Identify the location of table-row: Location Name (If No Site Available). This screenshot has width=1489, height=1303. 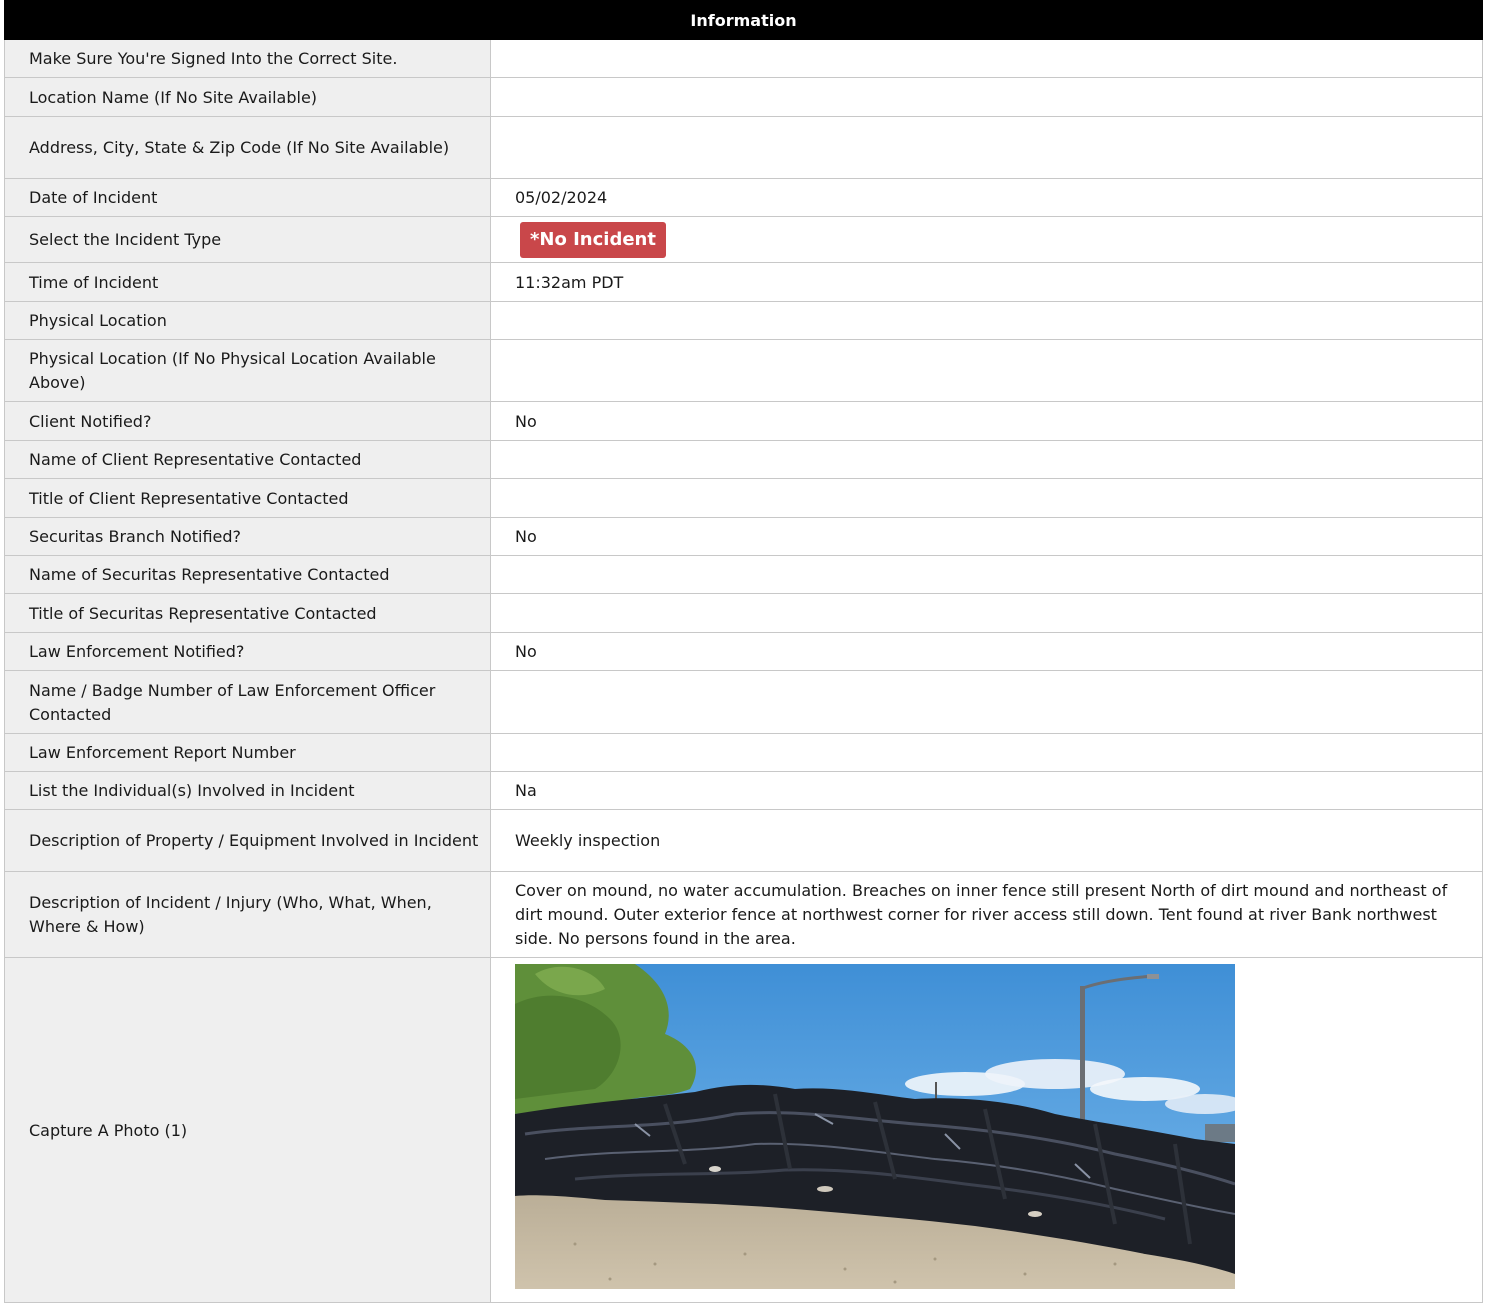
(744, 97).